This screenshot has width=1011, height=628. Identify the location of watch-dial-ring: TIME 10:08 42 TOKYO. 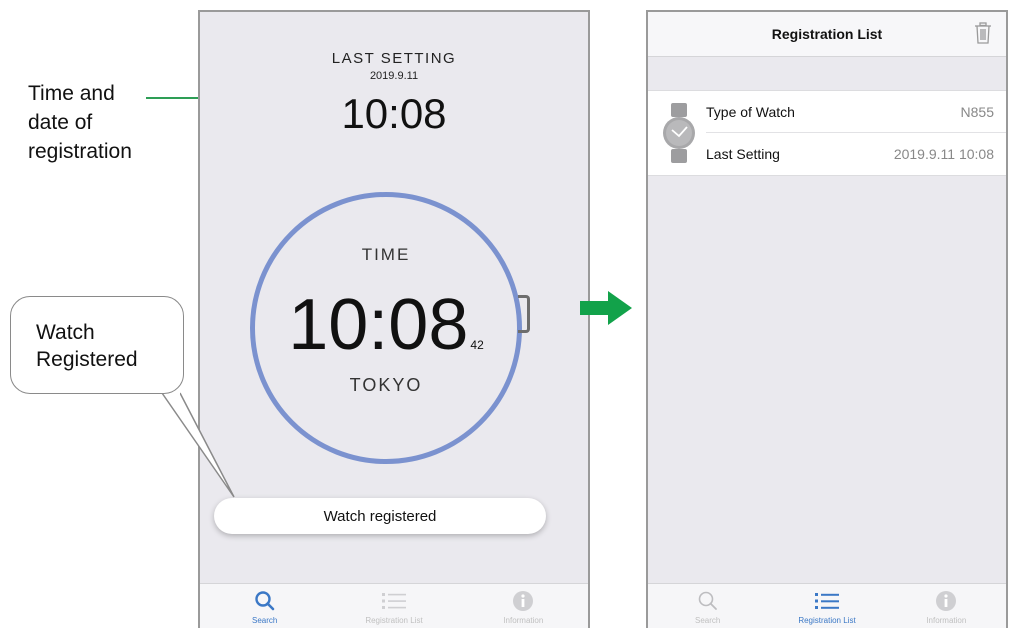
(386, 328).